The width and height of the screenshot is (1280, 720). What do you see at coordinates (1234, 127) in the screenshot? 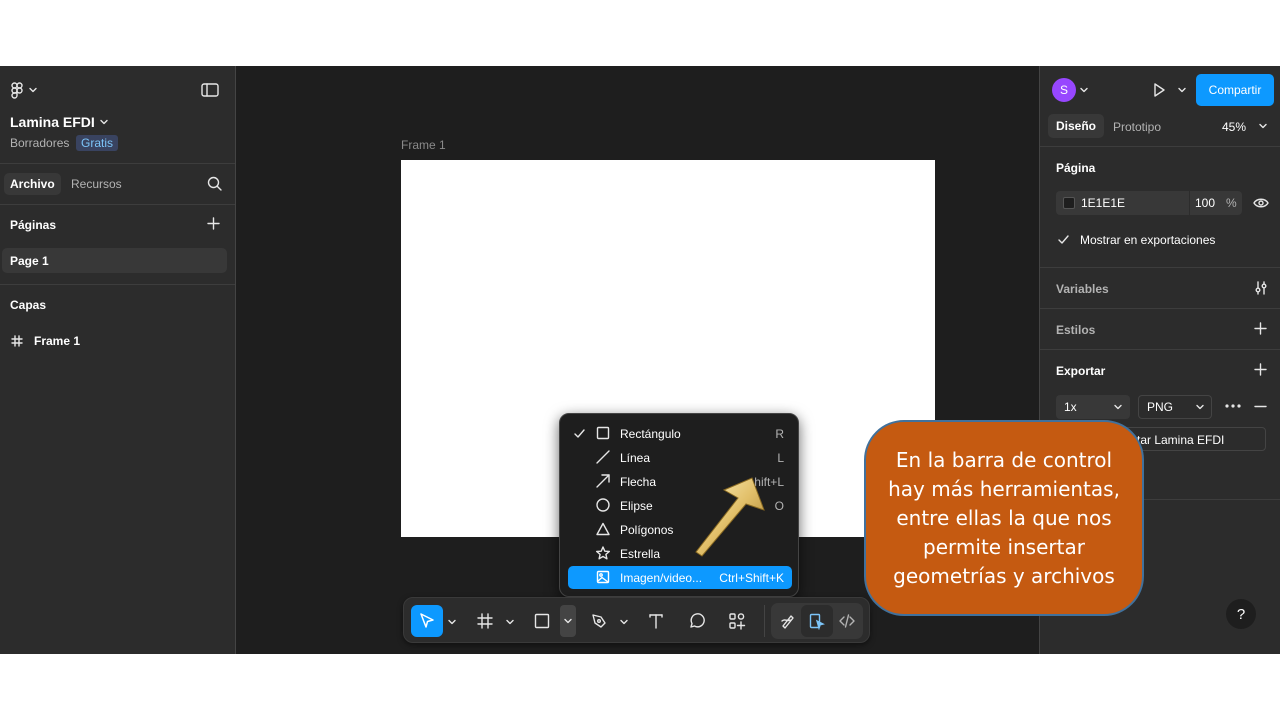
I see `zoom-level: 45%` at bounding box center [1234, 127].